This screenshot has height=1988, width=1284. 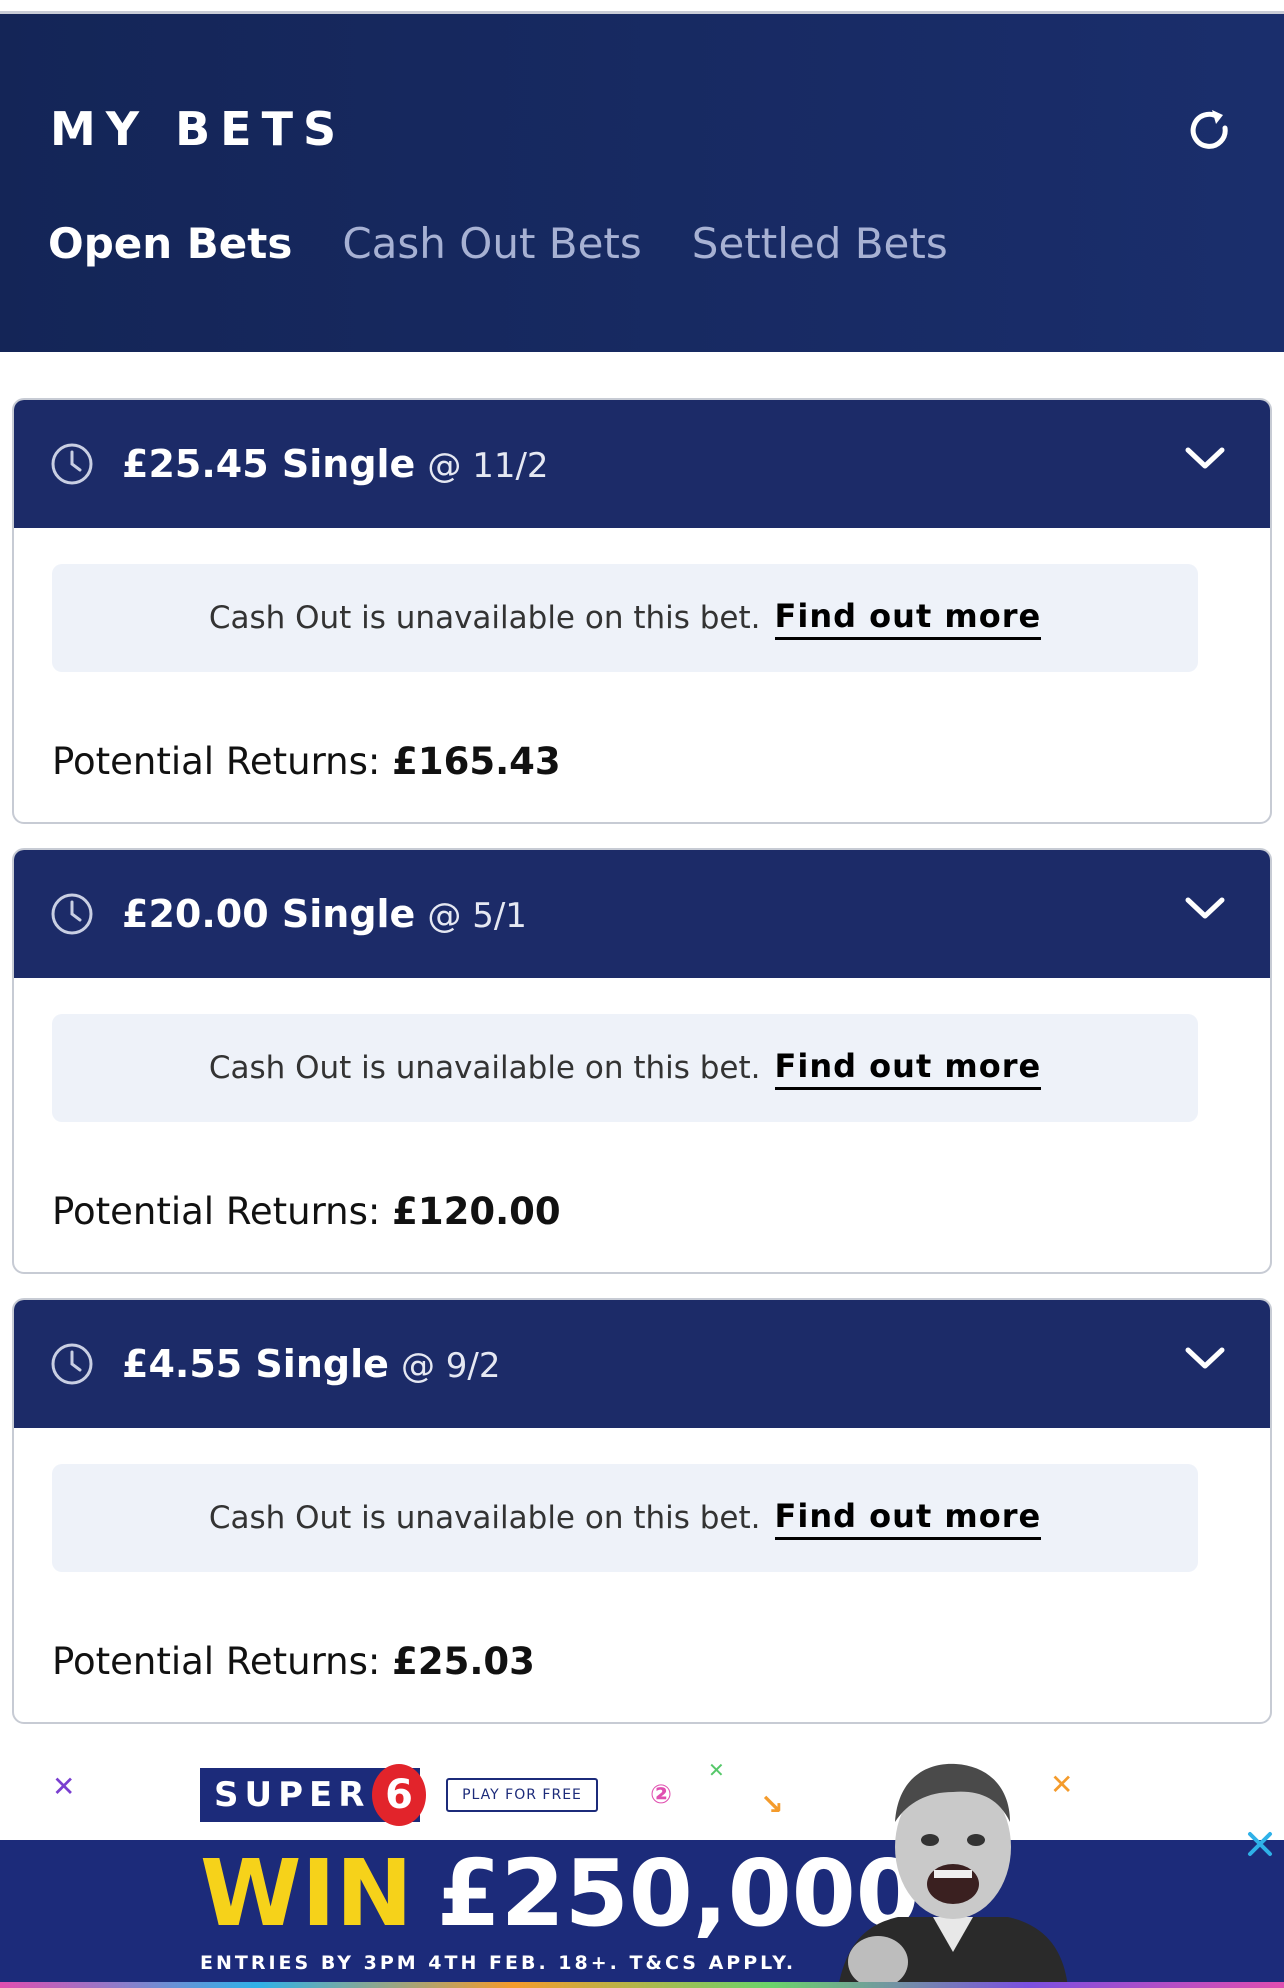 What do you see at coordinates (450, 1366) in the screenshot?
I see `bet-odds: @ 9/2` at bounding box center [450, 1366].